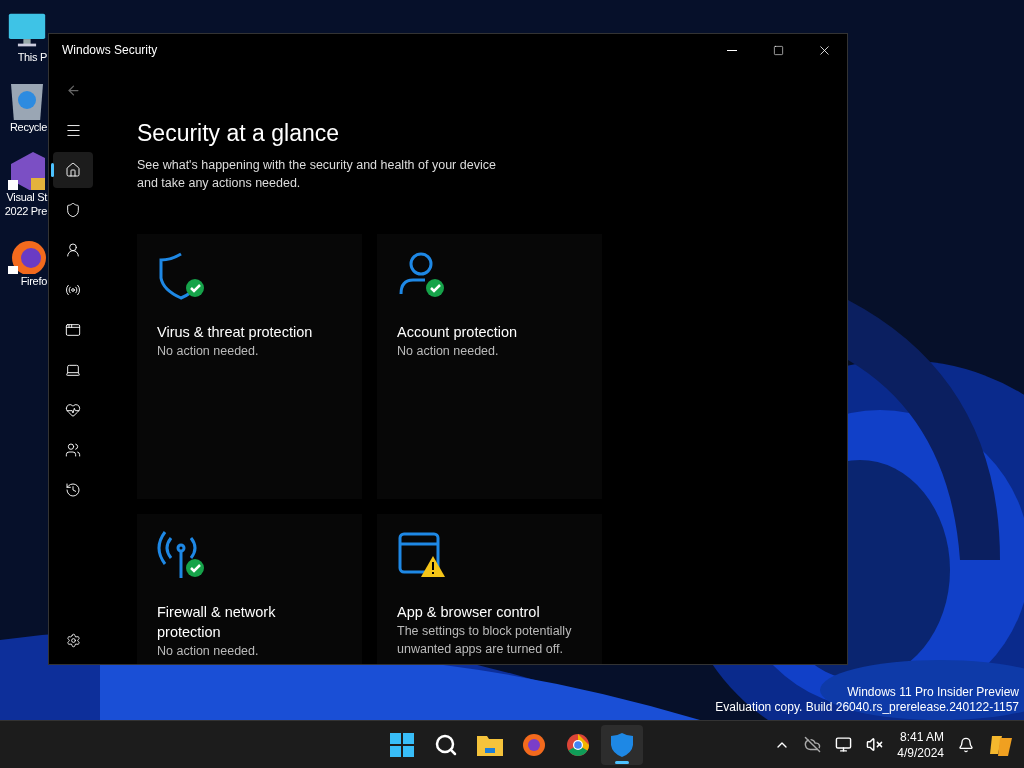 This screenshot has height=768, width=1024. What do you see at coordinates (217, 622) in the screenshot?
I see `card-title: Firewall & network protection` at bounding box center [217, 622].